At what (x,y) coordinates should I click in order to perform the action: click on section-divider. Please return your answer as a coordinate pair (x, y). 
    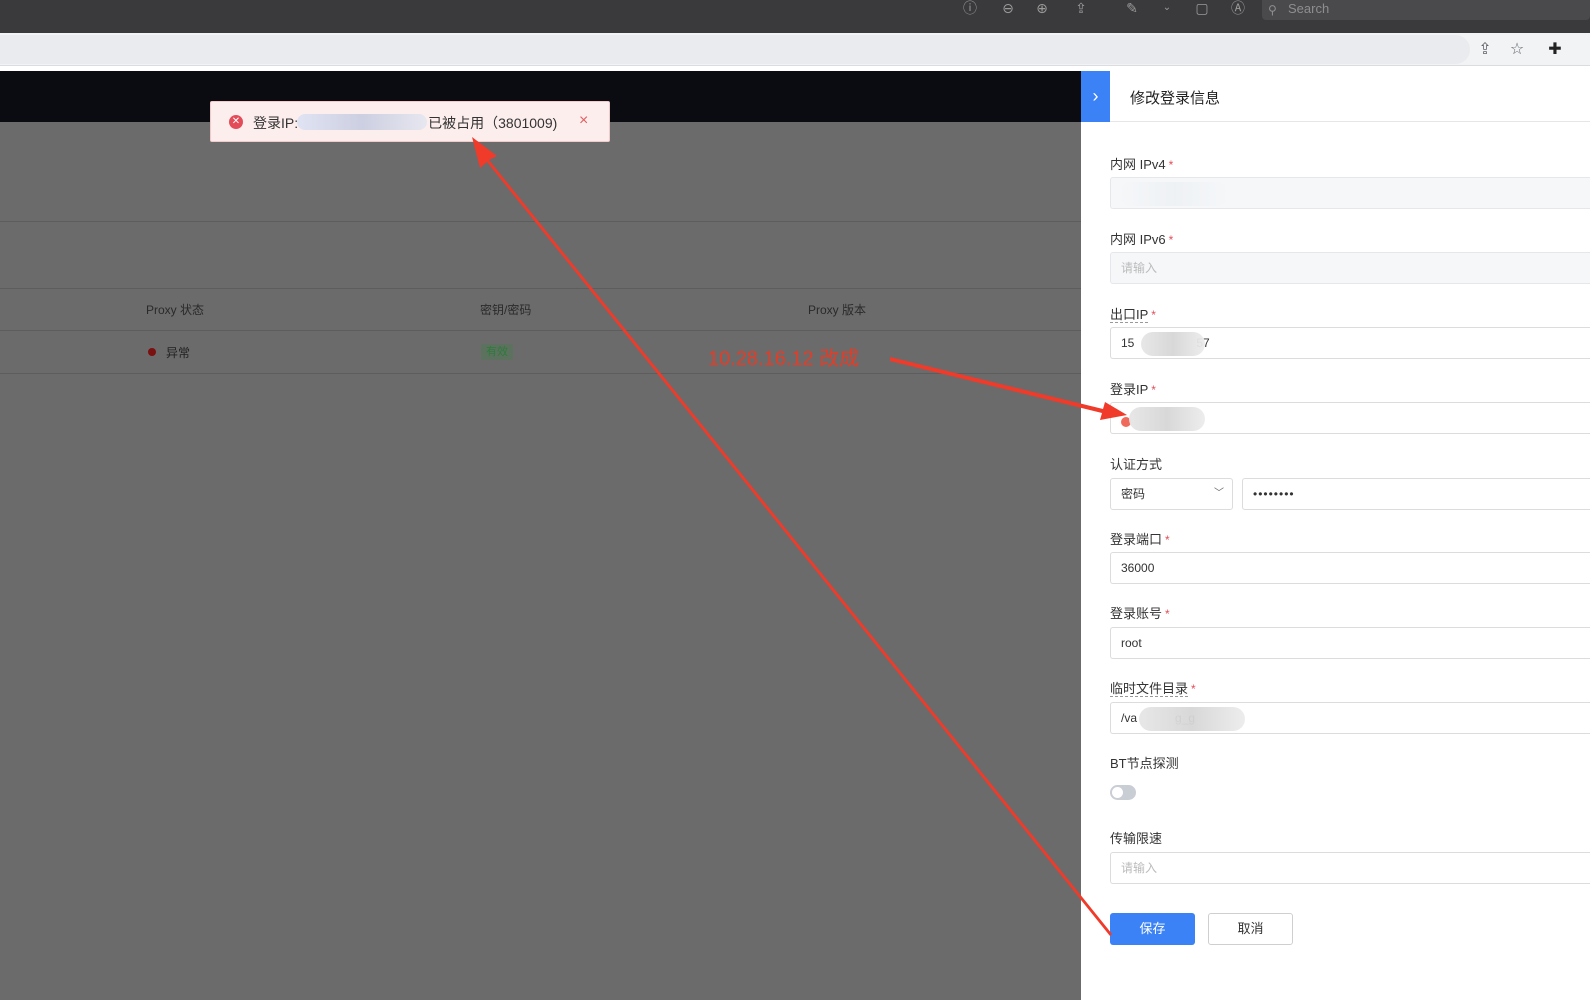
    Looking at the image, I should click on (540, 221).